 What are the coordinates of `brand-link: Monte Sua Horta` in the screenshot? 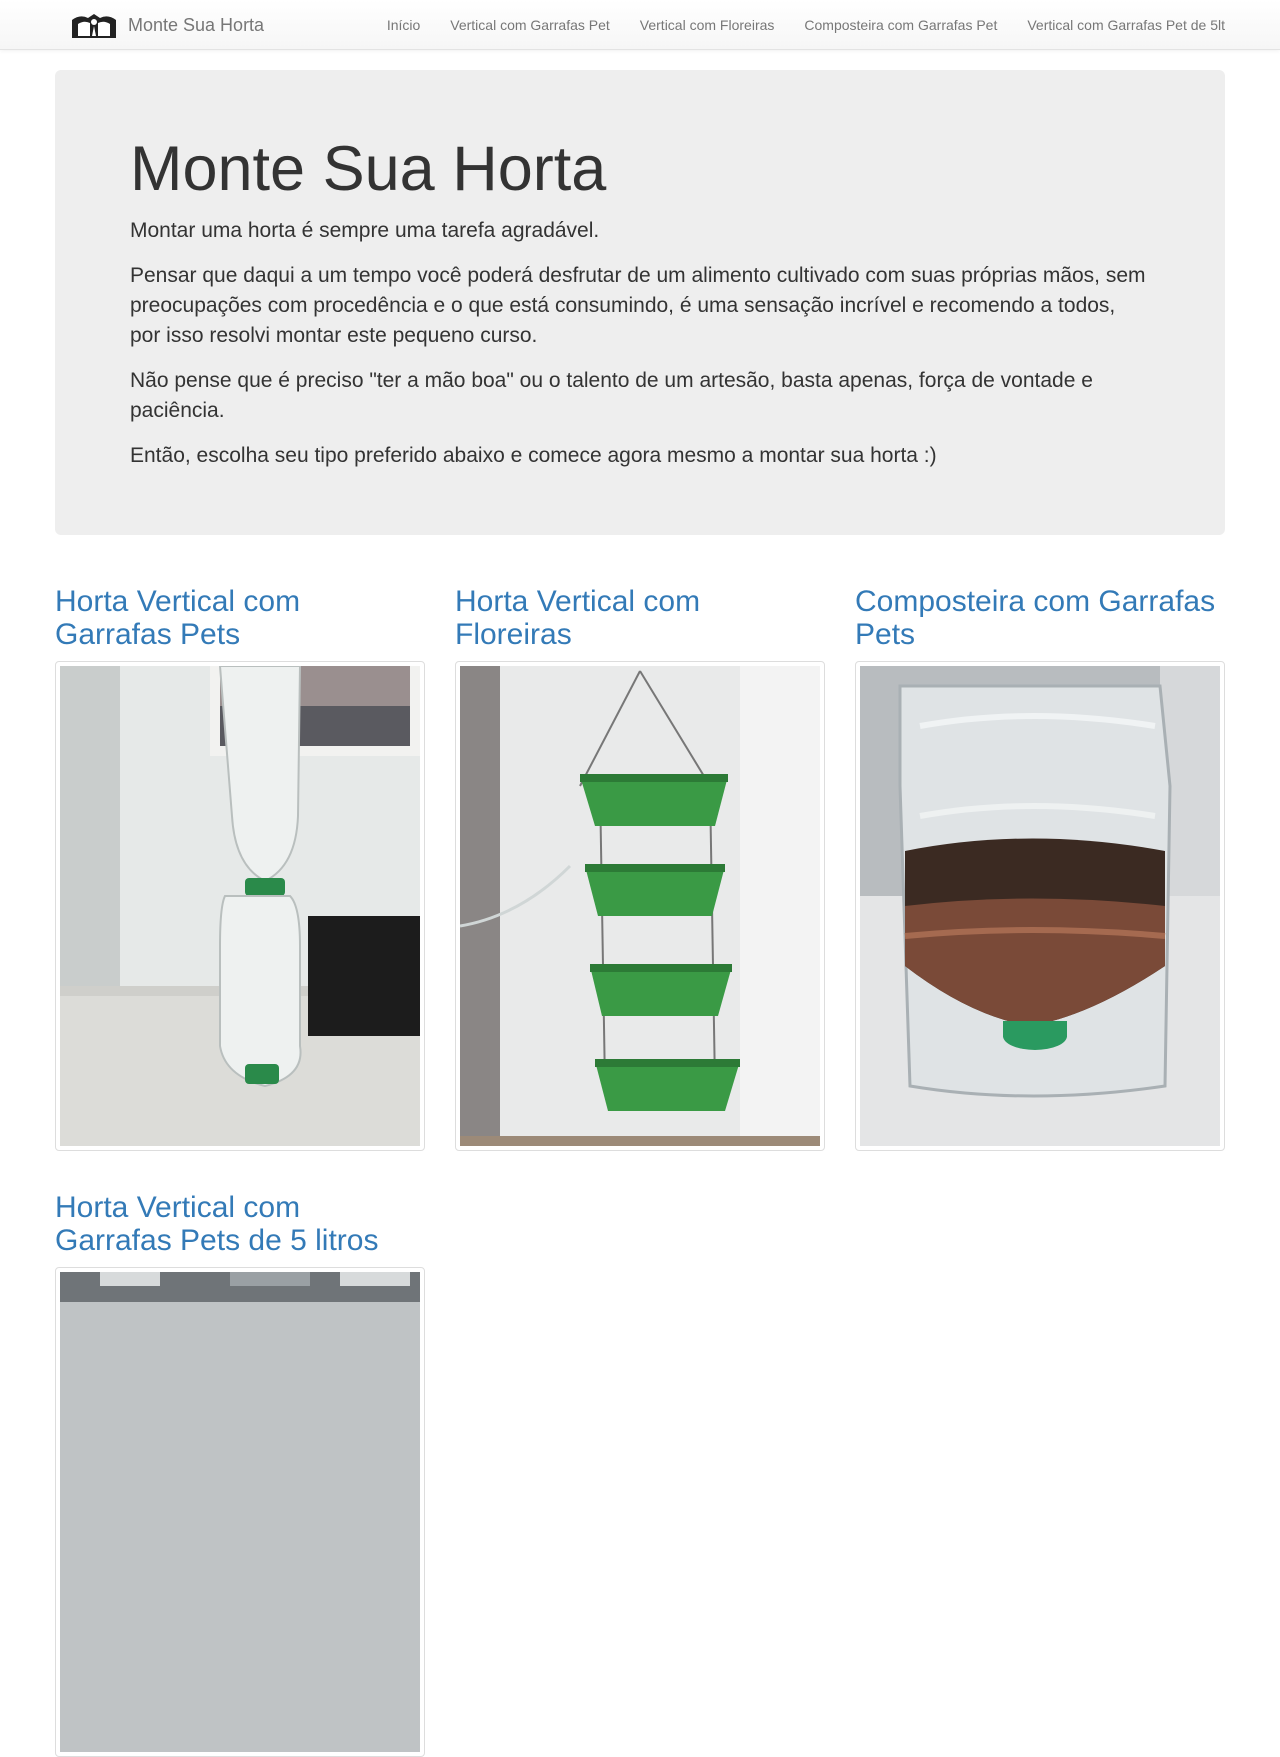 It's located at (167, 25).